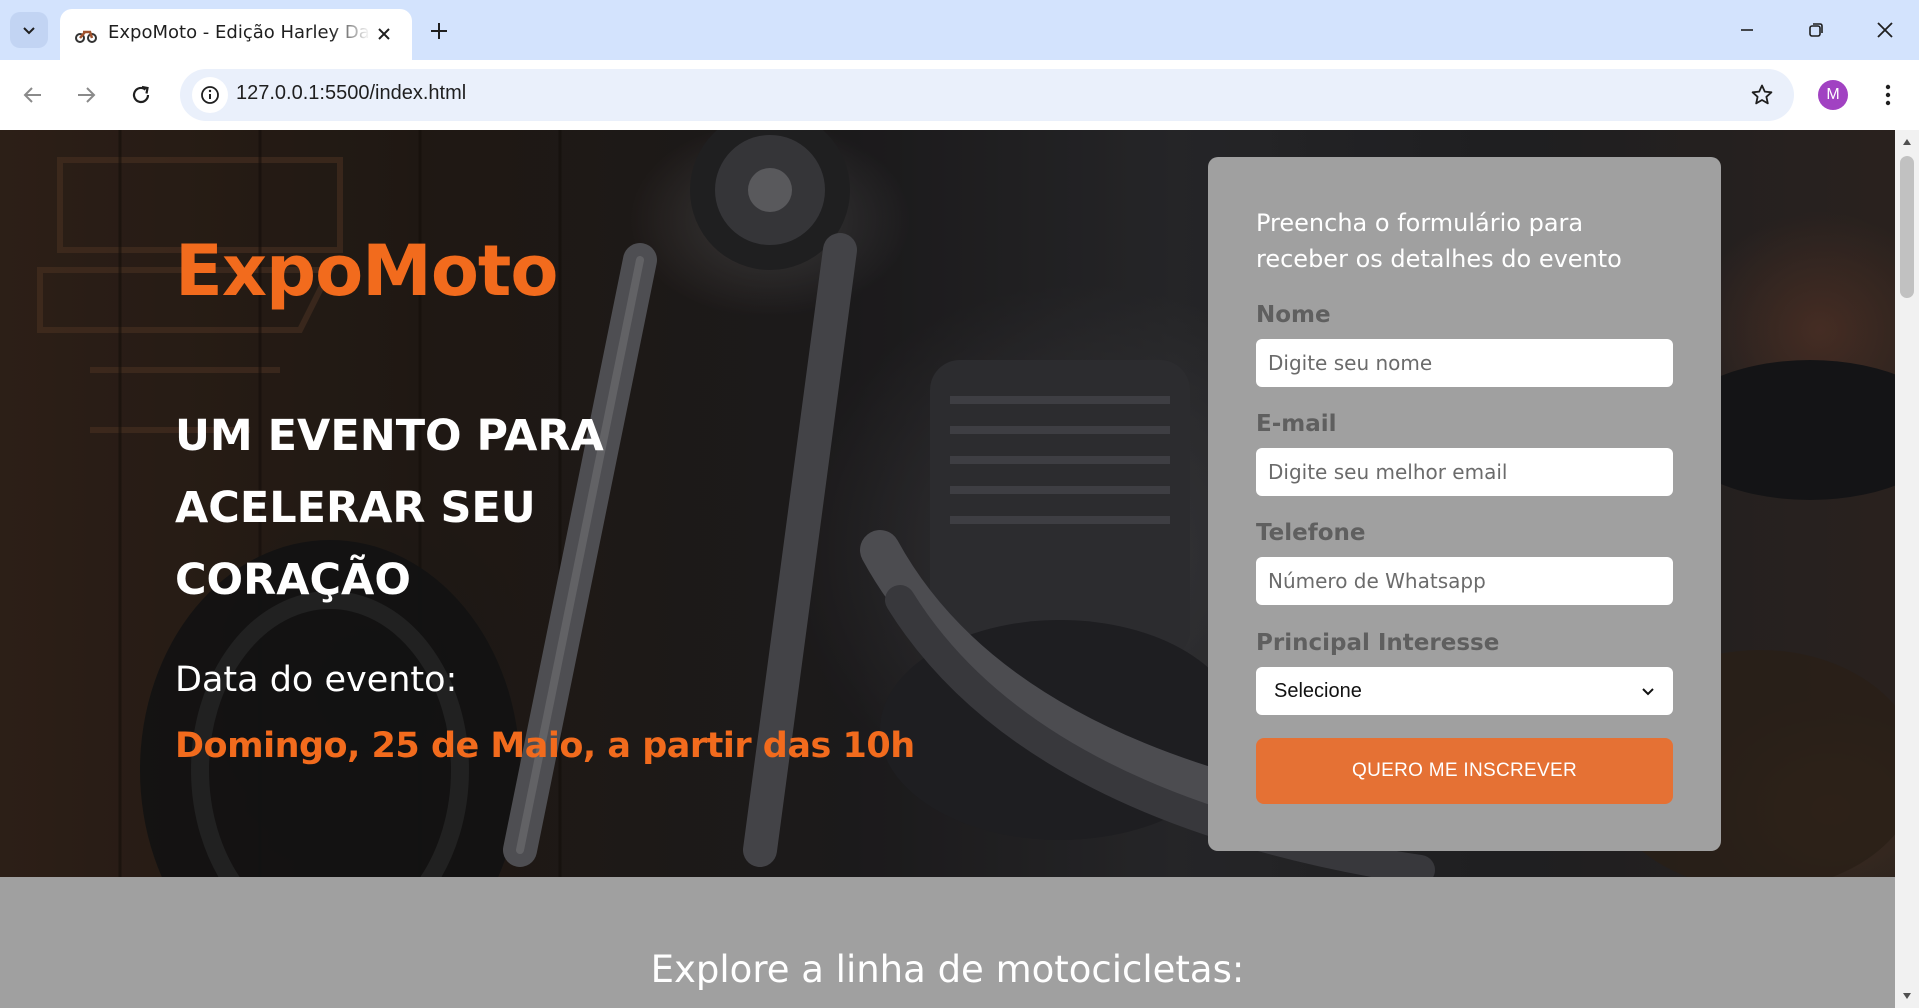  What do you see at coordinates (351, 93) in the screenshot?
I see `url-text: 127.0.0.1:5500/index.html` at bounding box center [351, 93].